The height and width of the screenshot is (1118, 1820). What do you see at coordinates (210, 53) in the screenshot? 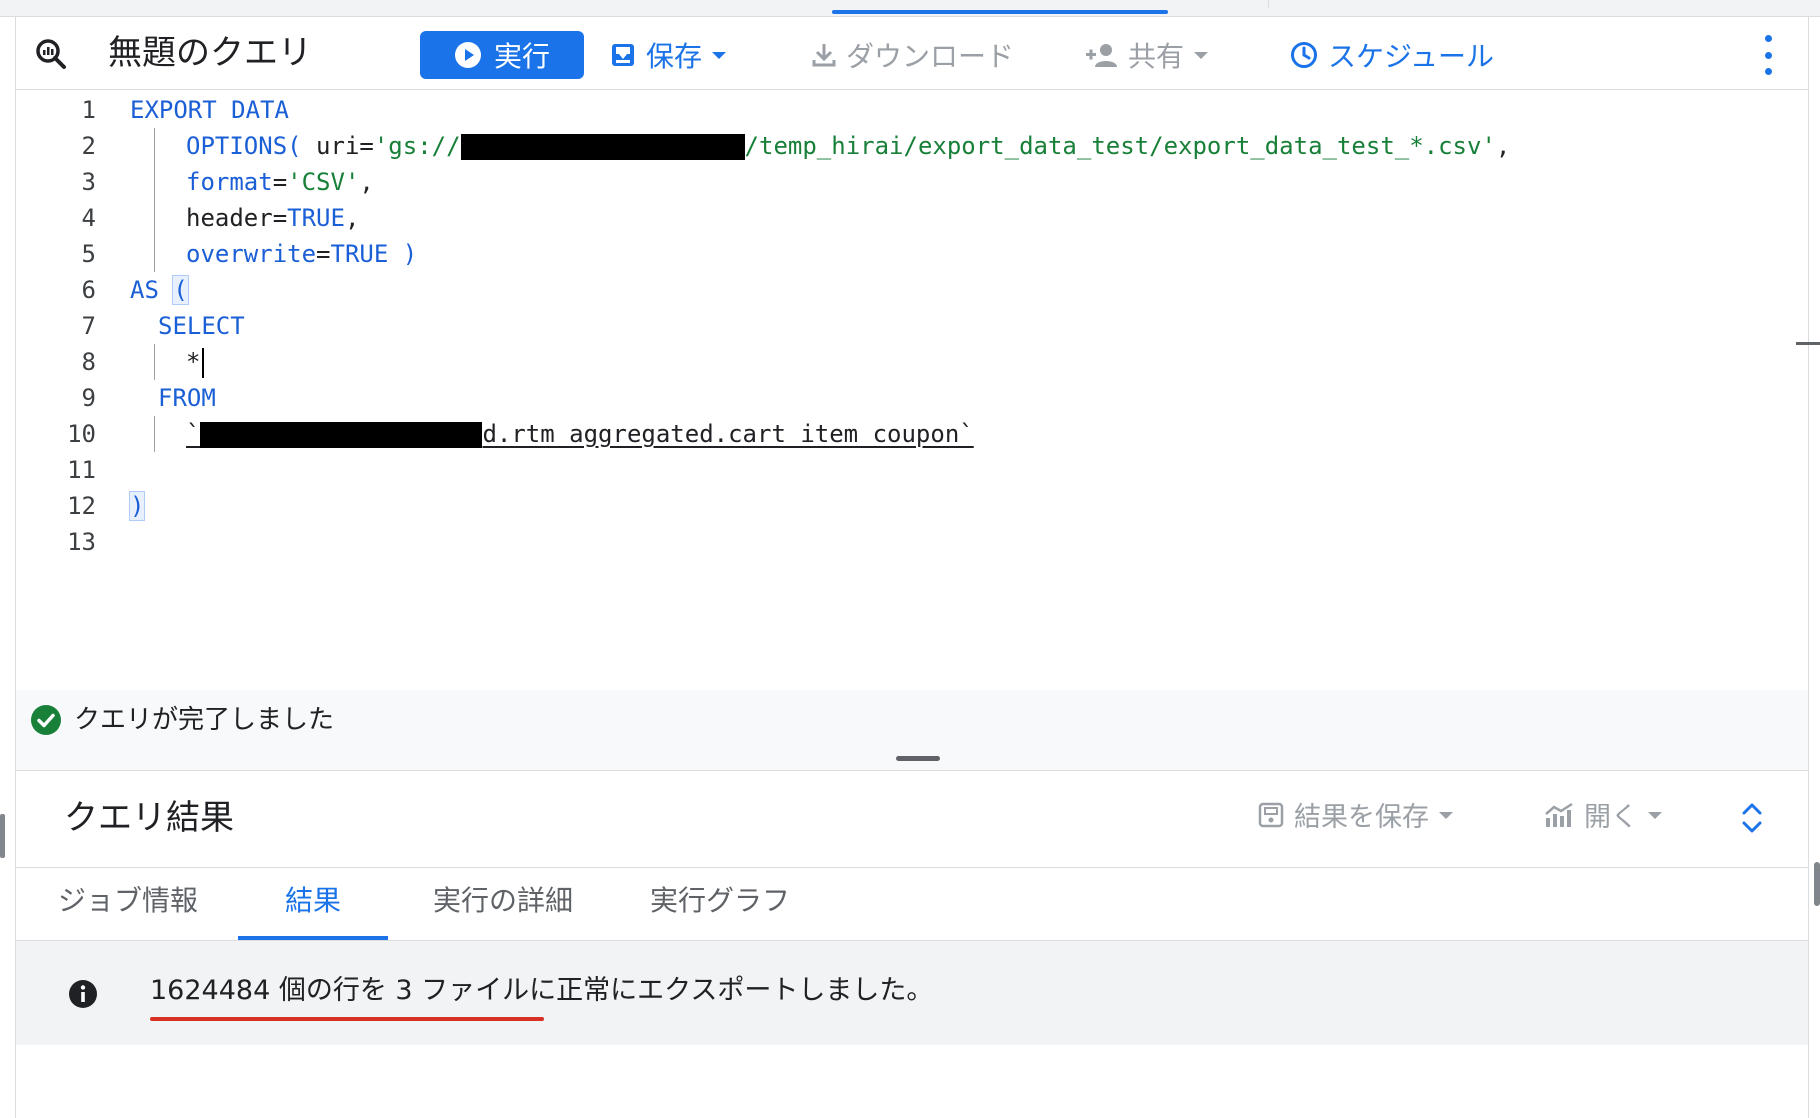
I see `query-title: 無題のクエリ` at bounding box center [210, 53].